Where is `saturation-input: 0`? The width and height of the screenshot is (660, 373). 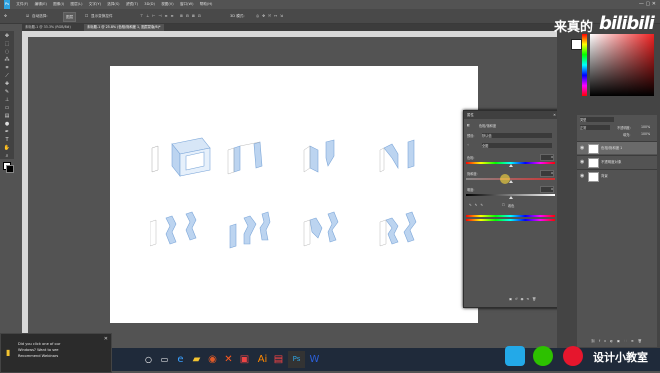
saturation-input: 0 is located at coordinates (547, 173).